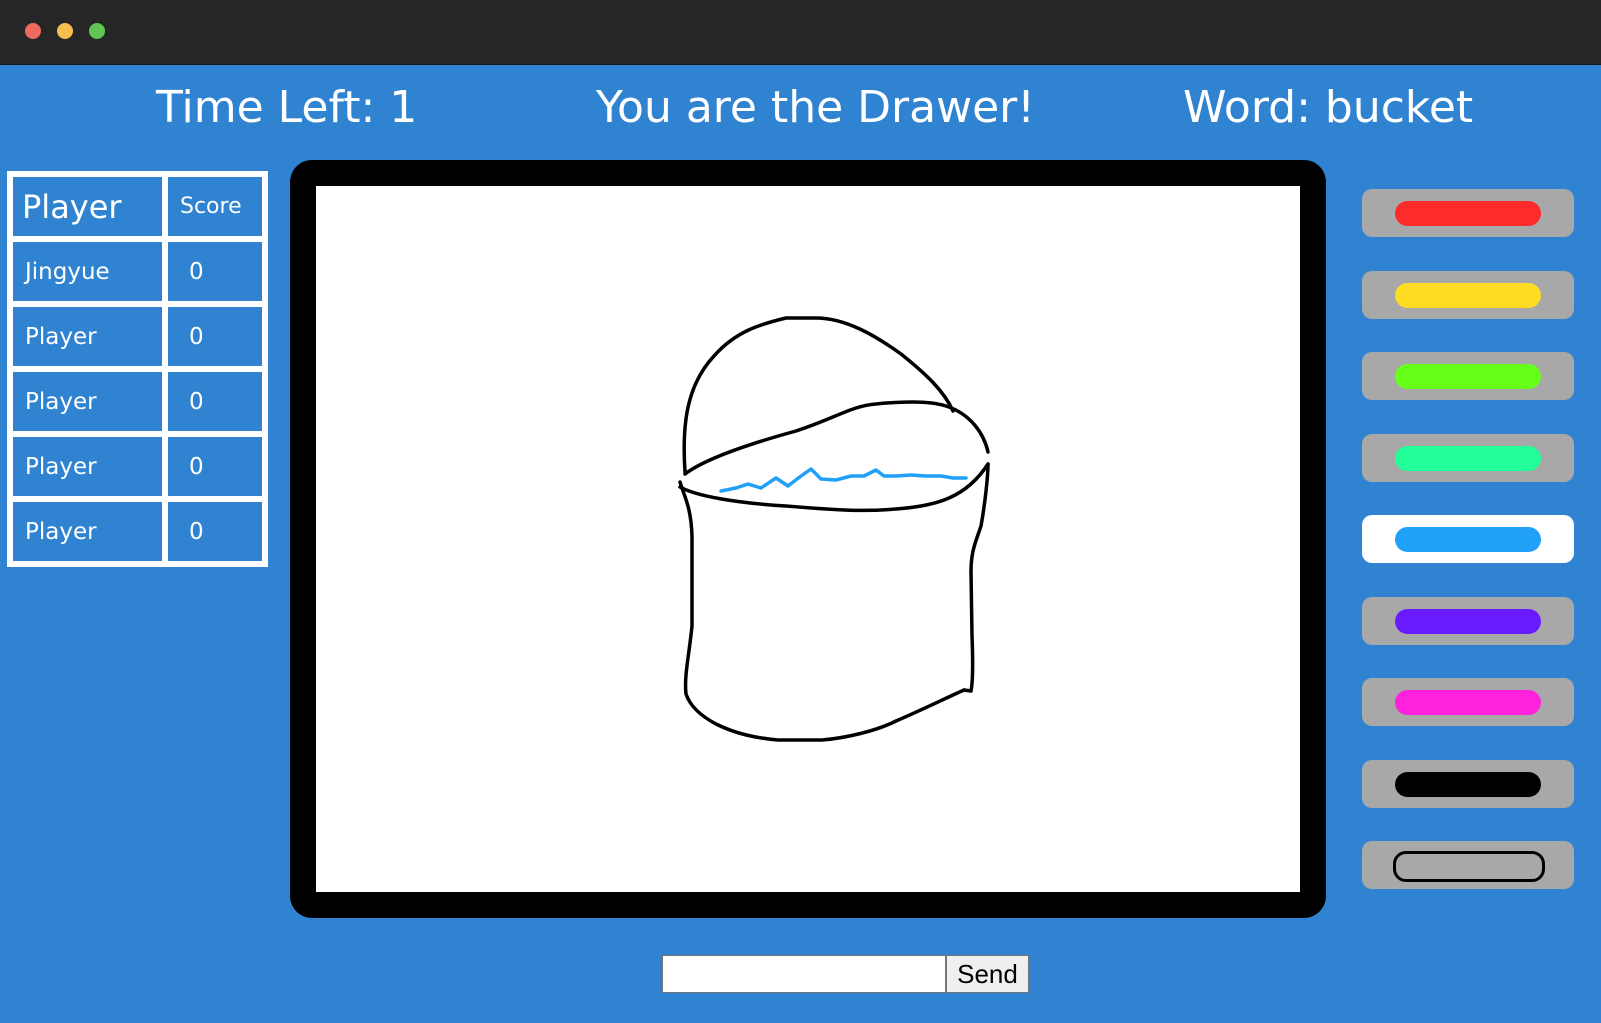  I want to click on word-label: Word: bucket, so click(1328, 107).